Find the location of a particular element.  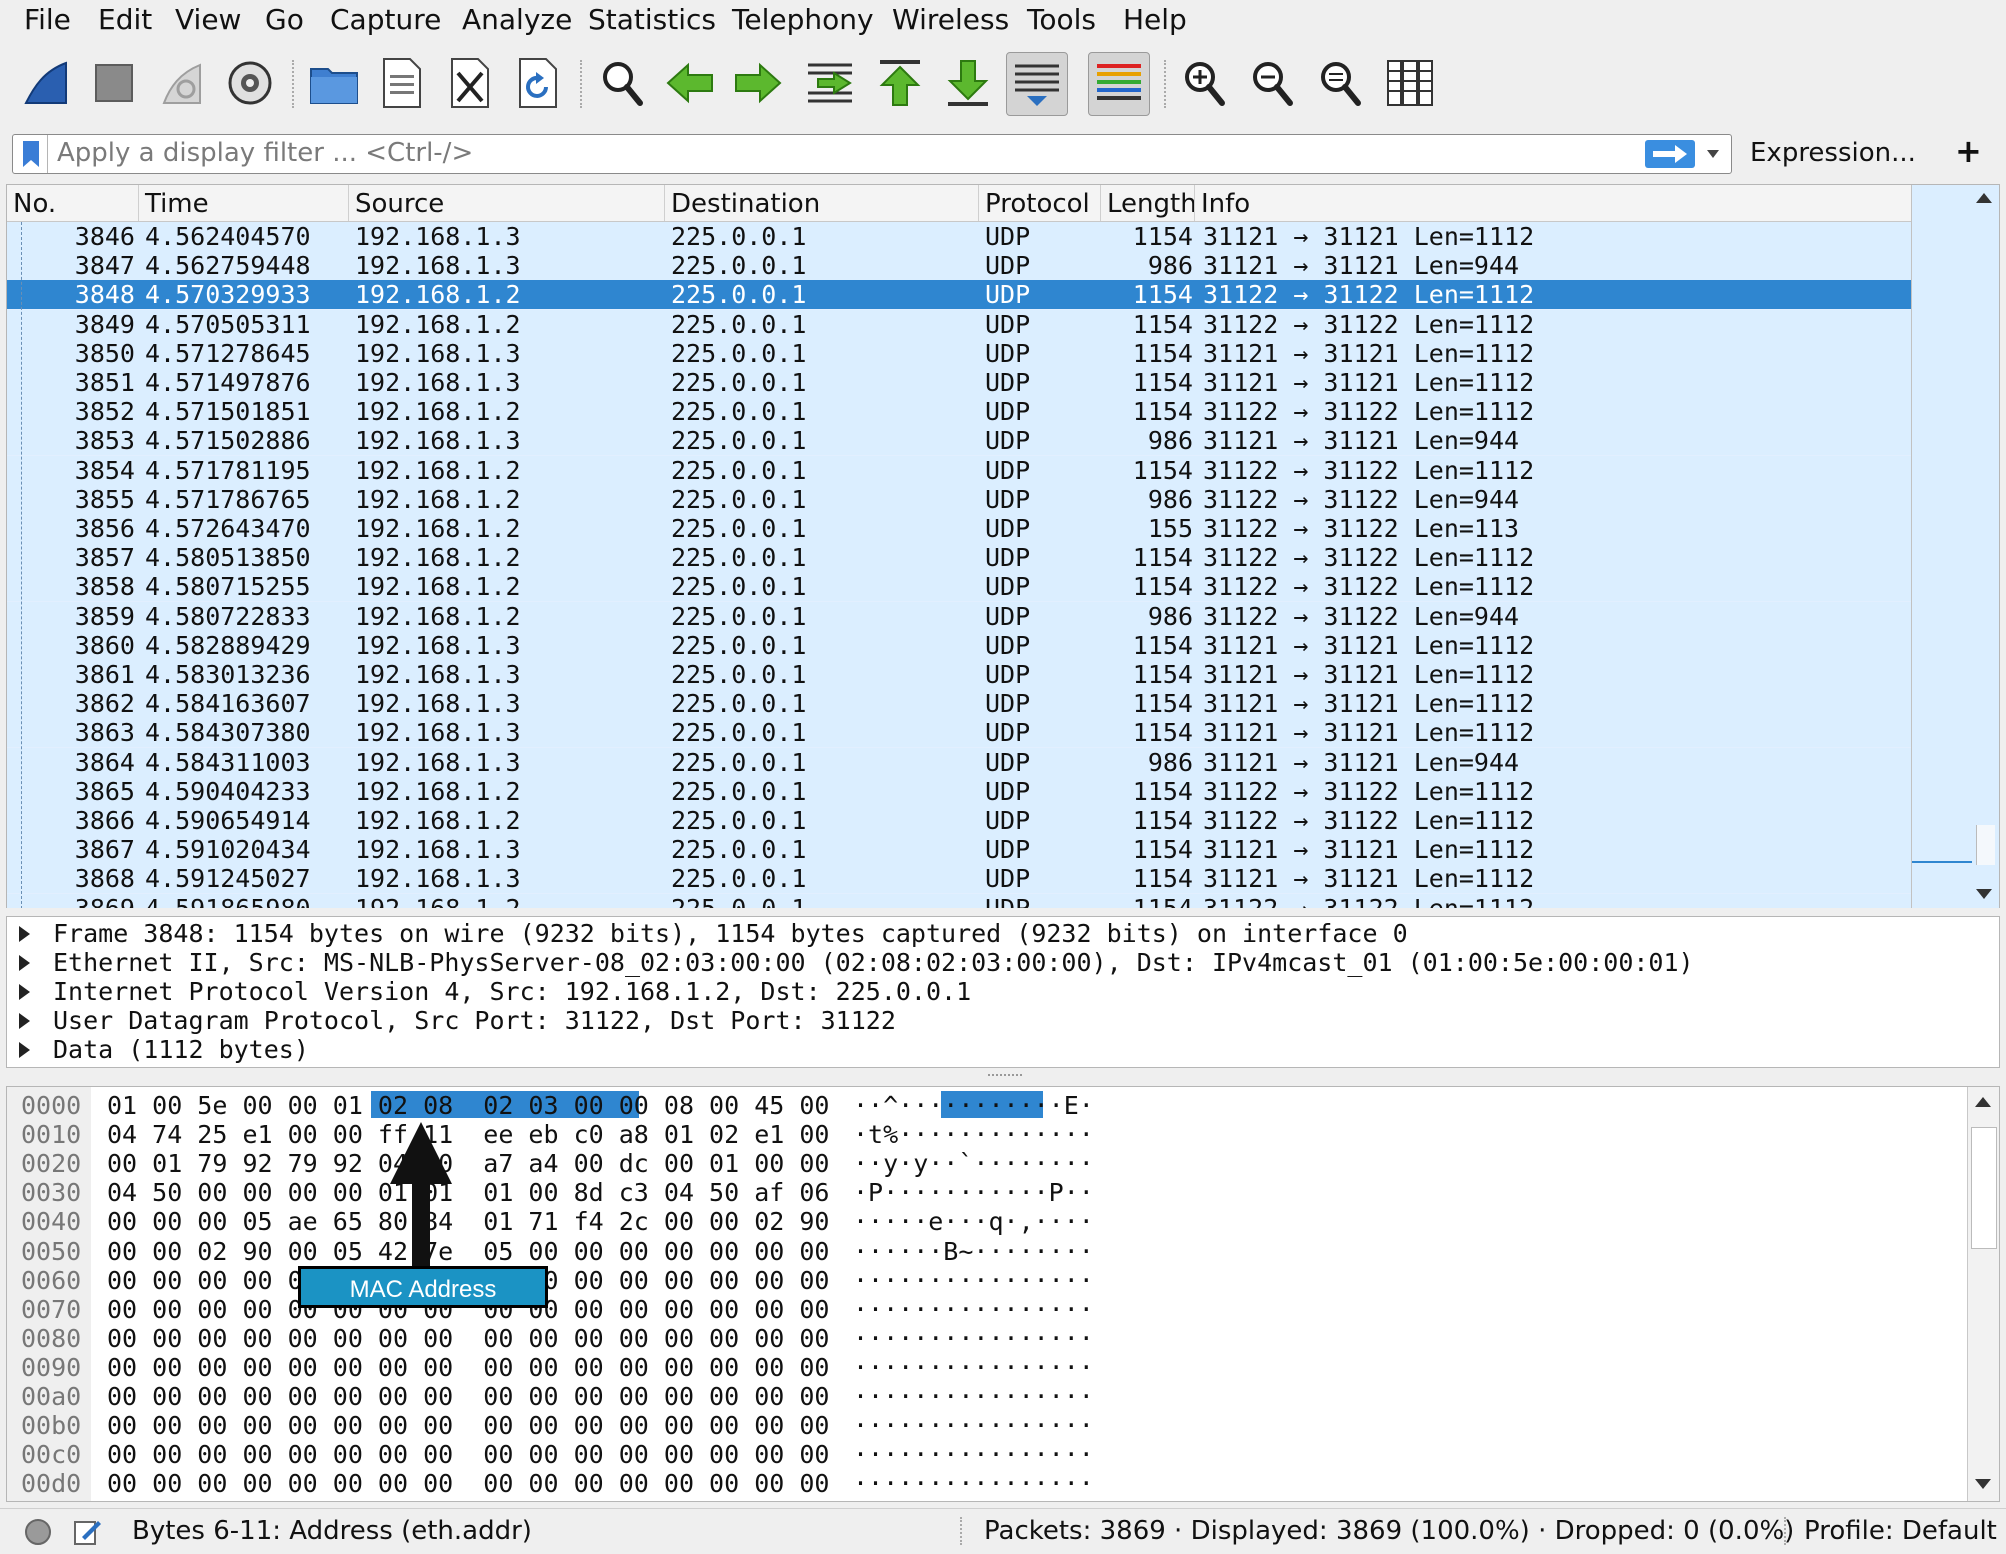

status-profile: Profile: Default is located at coordinates (1900, 1531).